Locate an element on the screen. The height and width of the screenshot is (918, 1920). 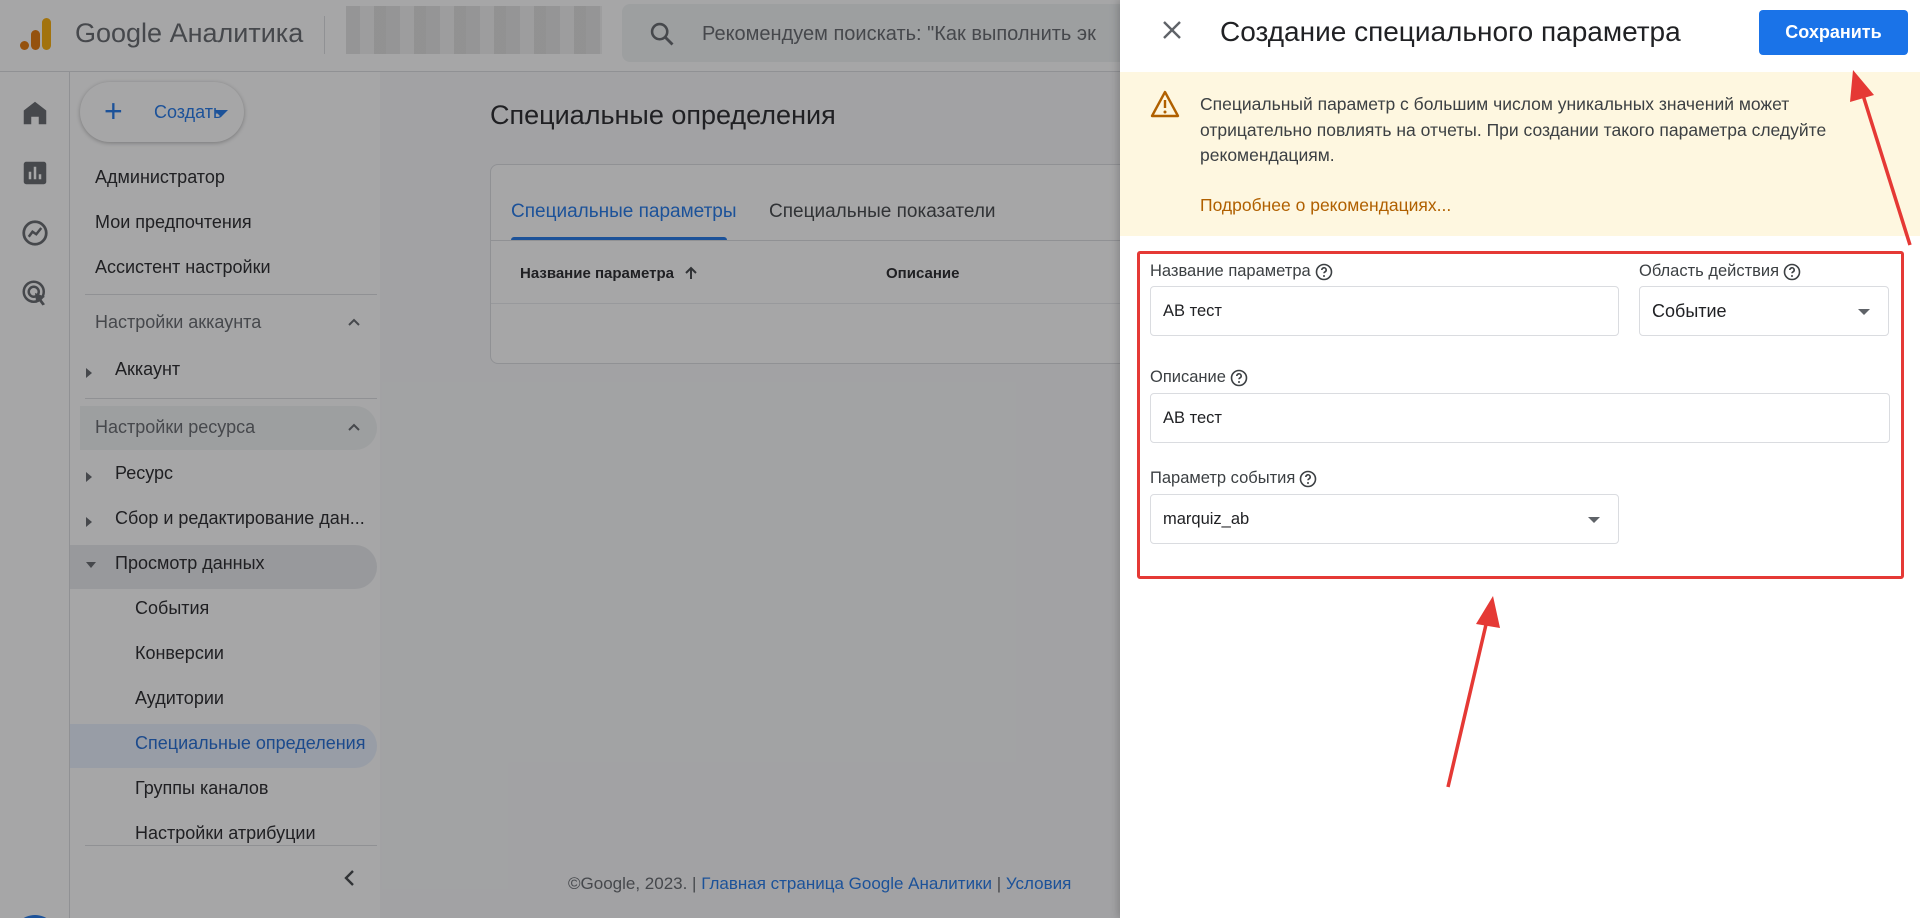
annotation-highlight-box is located at coordinates (1520, 415).